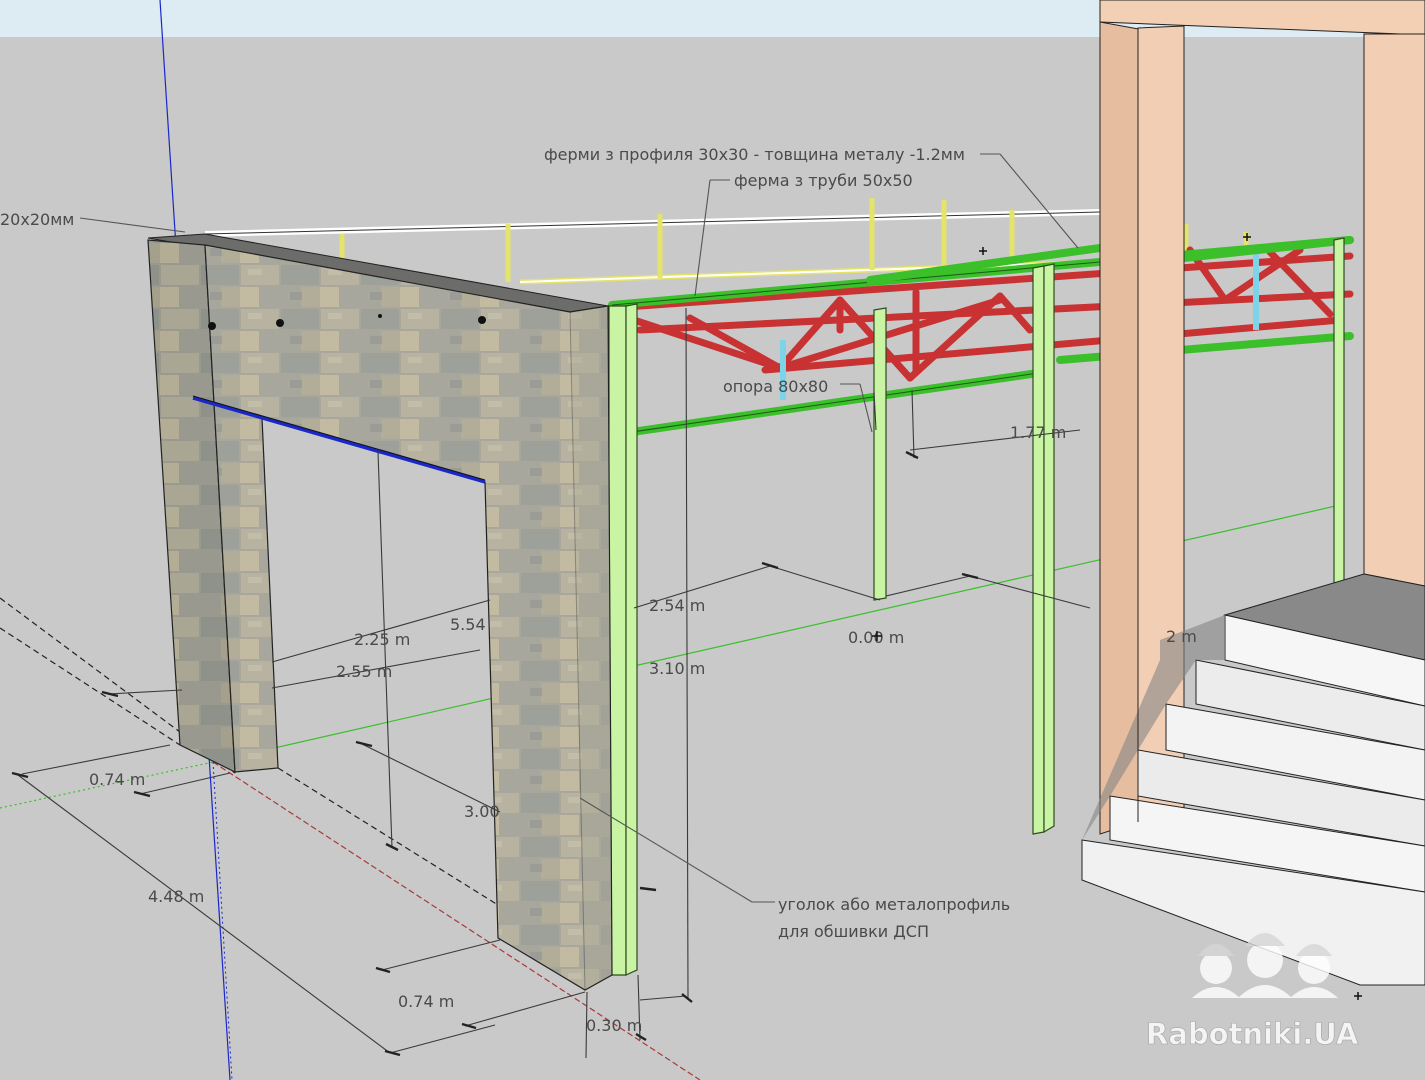 The width and height of the screenshot is (1425, 1080). Describe the element at coordinates (364, 671) in the screenshot. I see `dim-label: 2.55 m` at that location.